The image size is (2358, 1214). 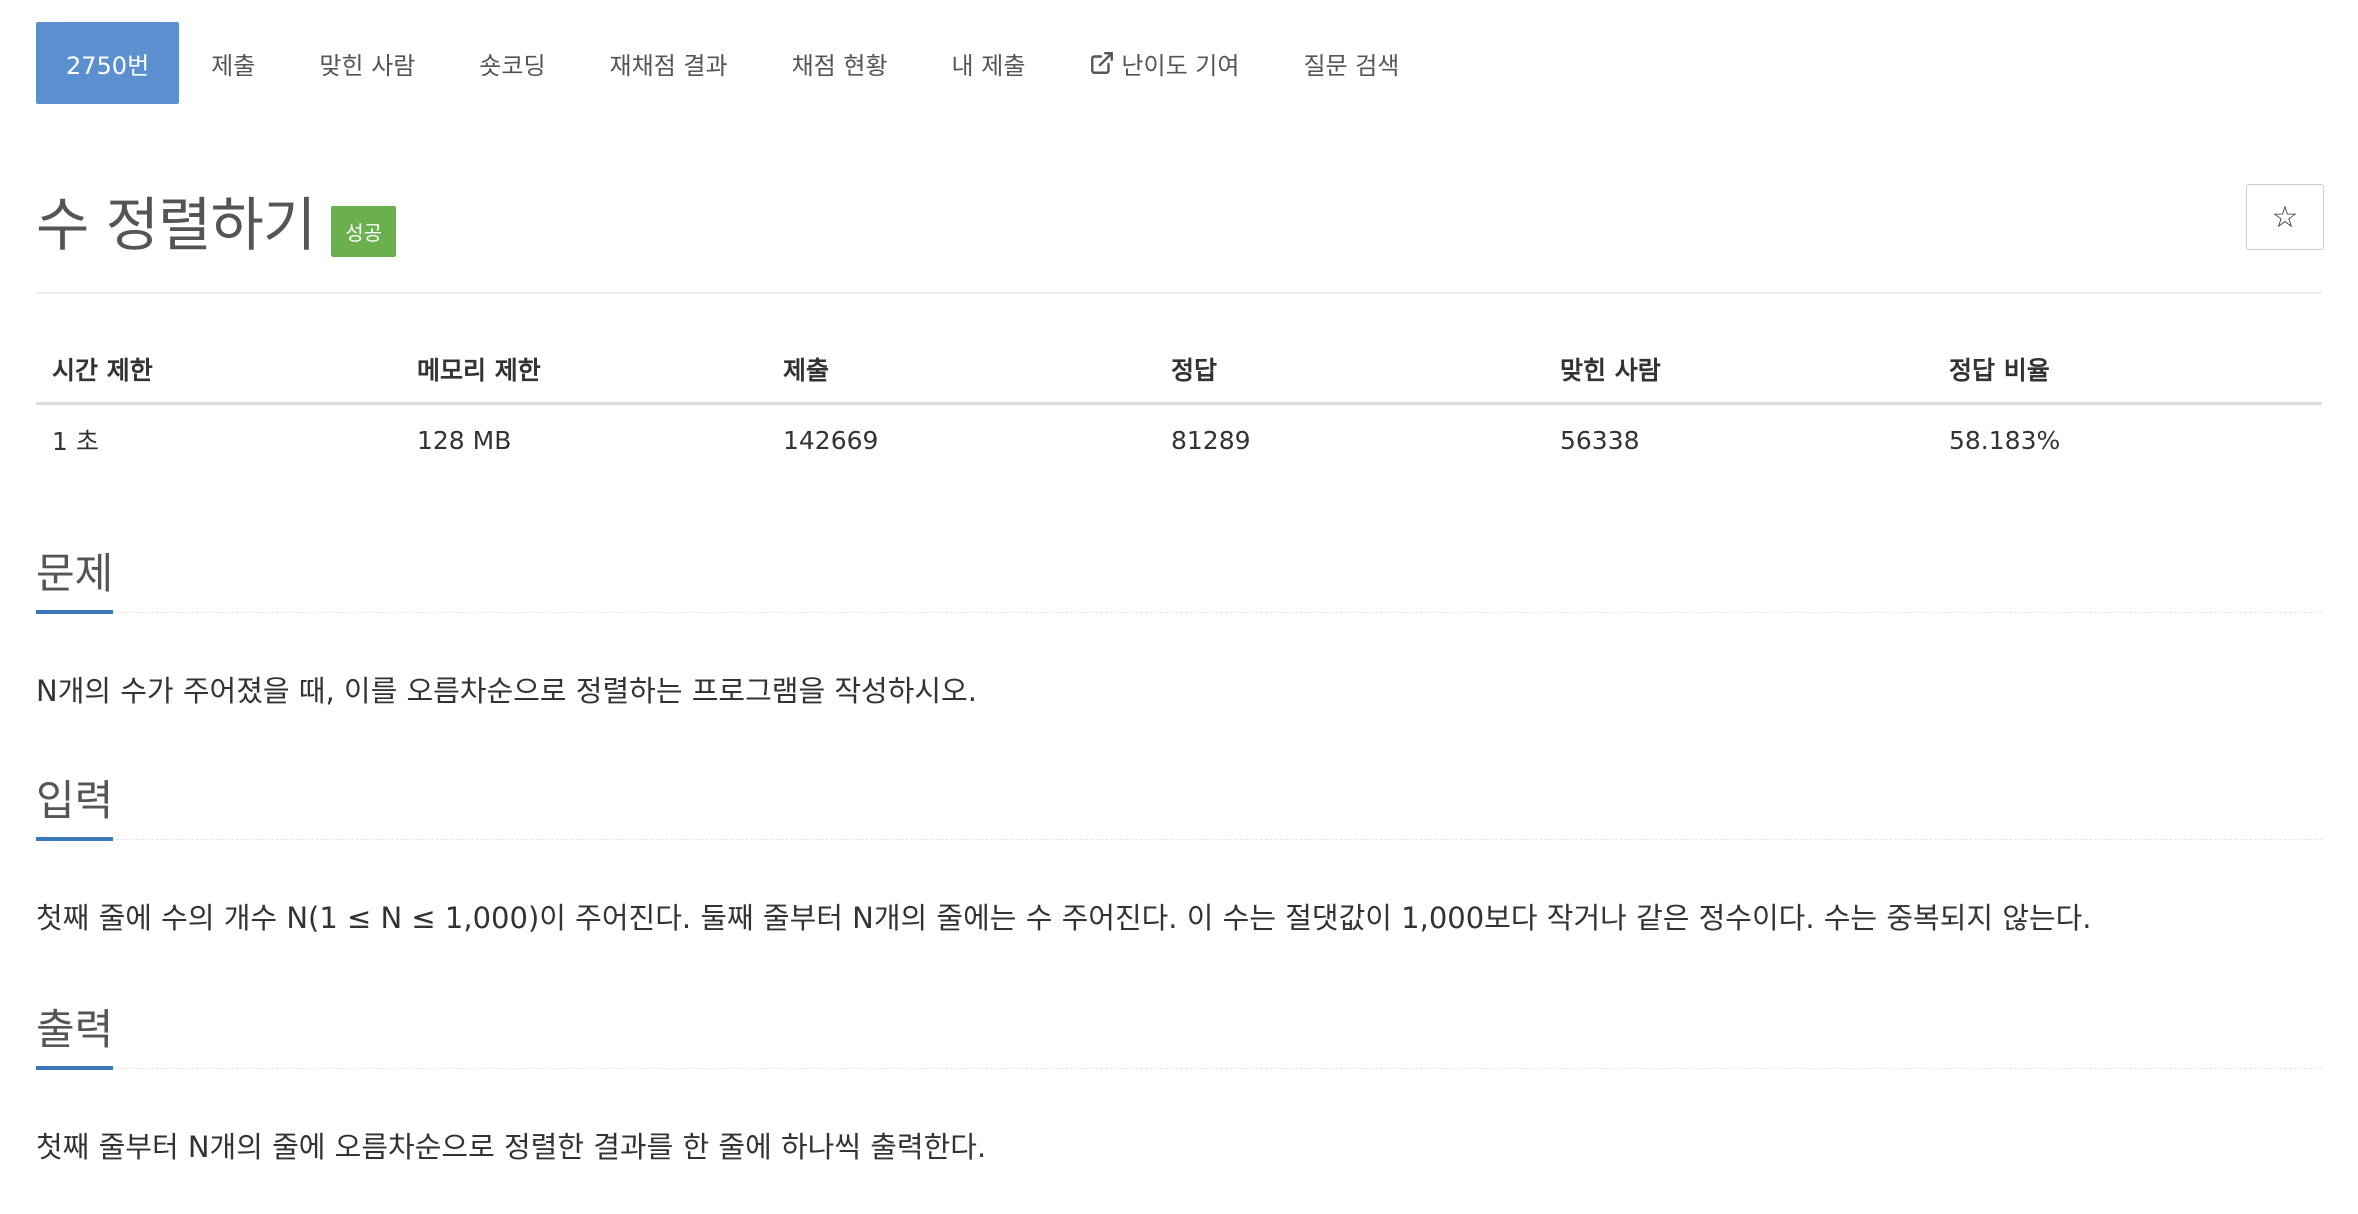 I want to click on value-time-limit: 1 초, so click(x=75, y=441).